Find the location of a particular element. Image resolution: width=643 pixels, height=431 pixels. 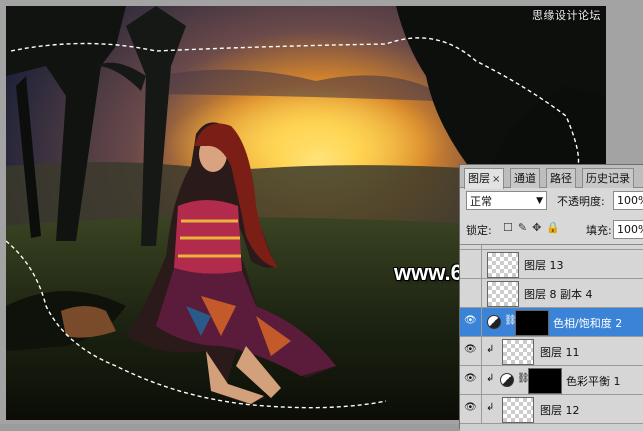

layer-row: 👁 ↲ 图层 11 is located at coordinates (551, 351).